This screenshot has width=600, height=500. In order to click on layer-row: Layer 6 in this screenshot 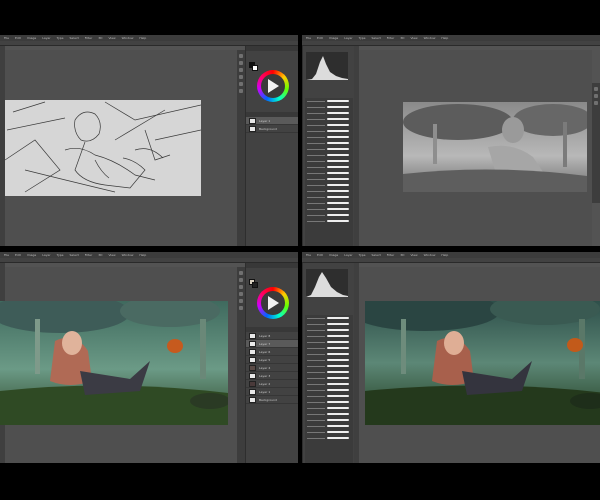, I will do `click(272, 352)`.